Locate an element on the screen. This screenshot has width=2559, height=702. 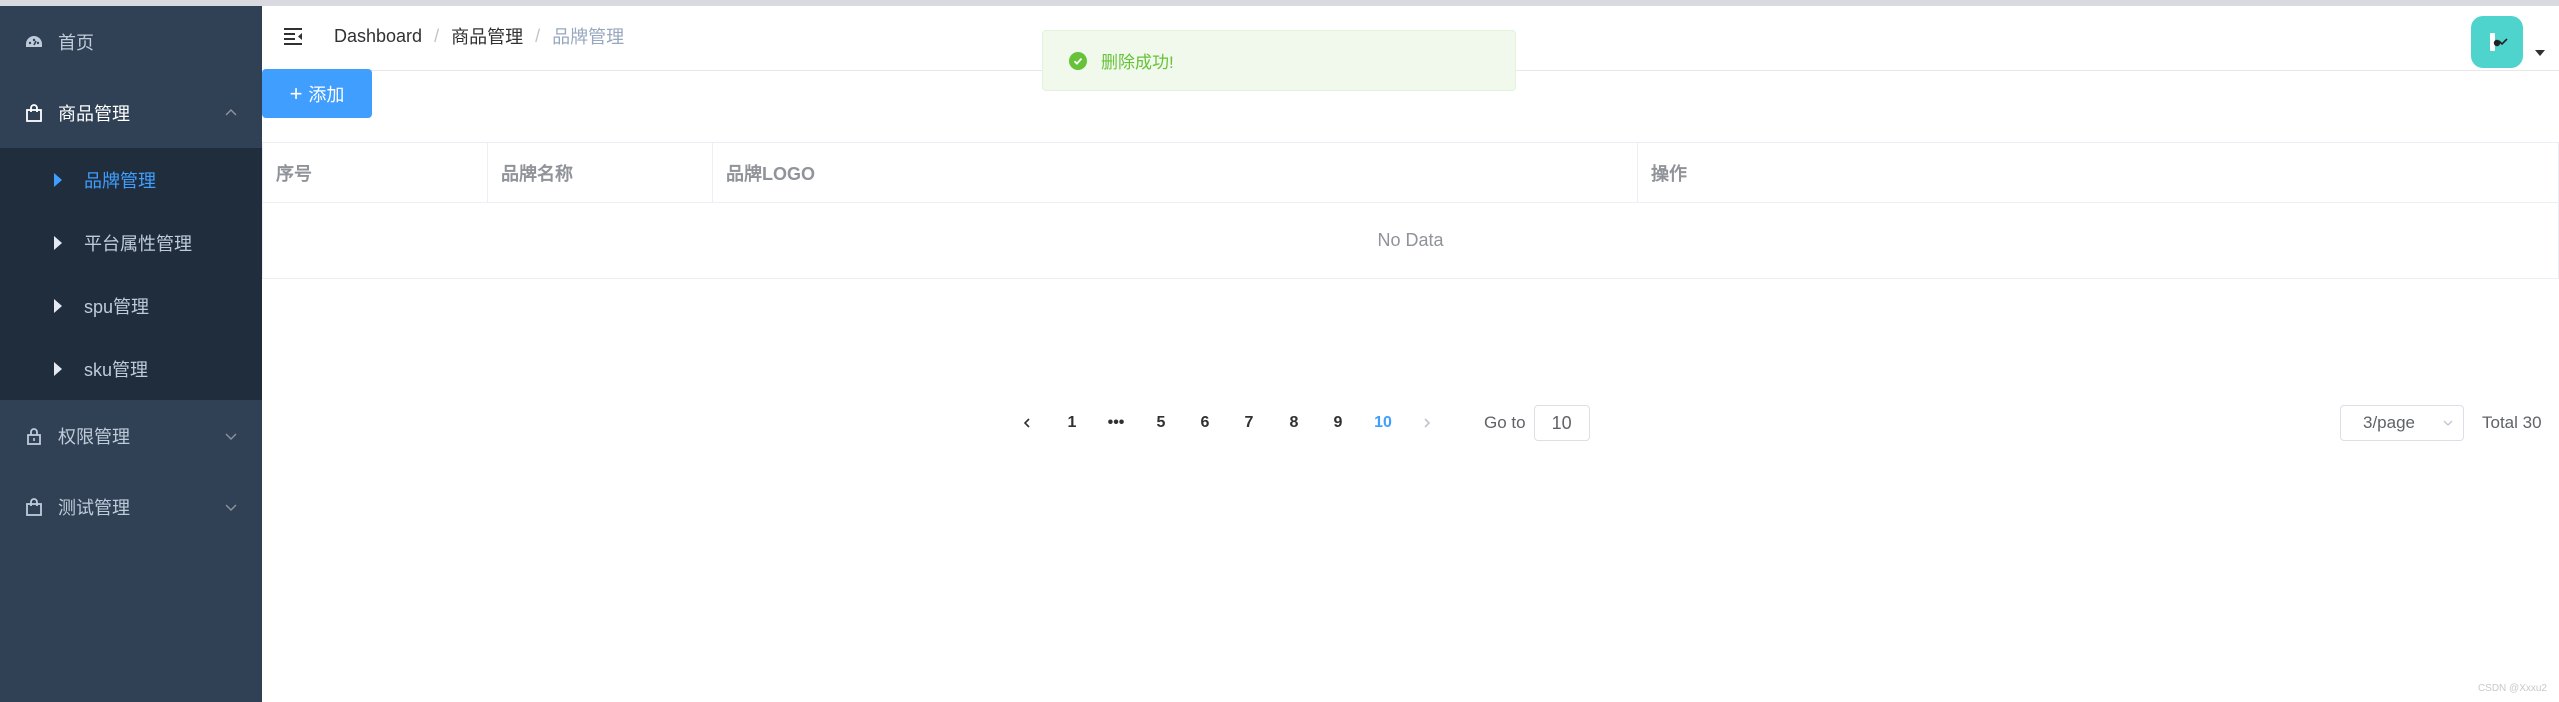
avatar-figure-icon is located at coordinates (2499, 42).